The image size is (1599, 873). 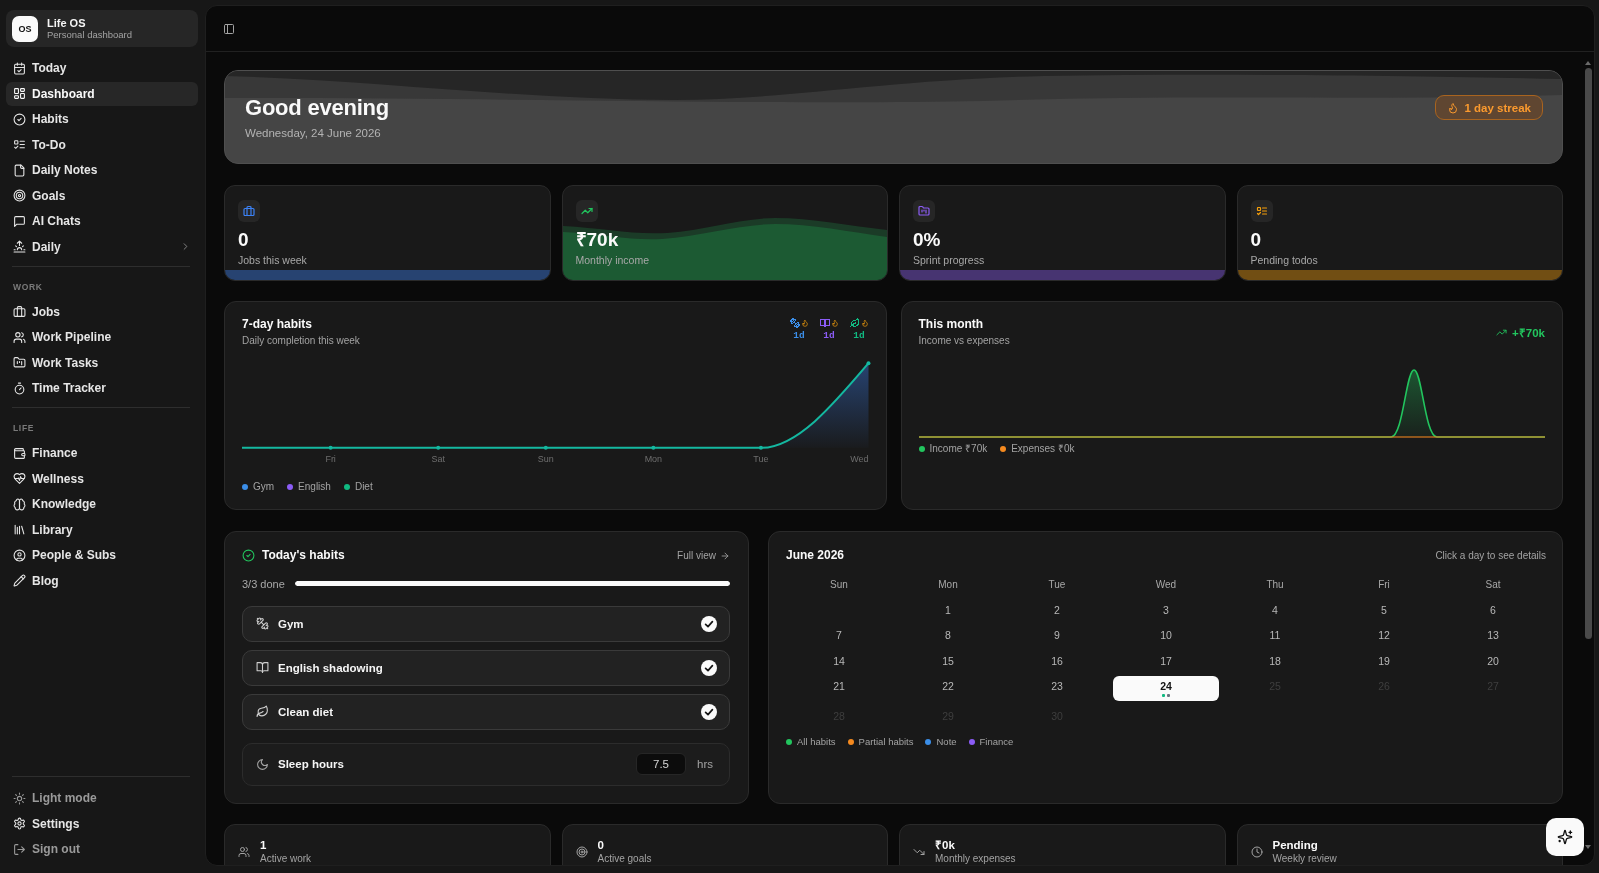 I want to click on streak-text: 1 day streak, so click(x=1497, y=107).